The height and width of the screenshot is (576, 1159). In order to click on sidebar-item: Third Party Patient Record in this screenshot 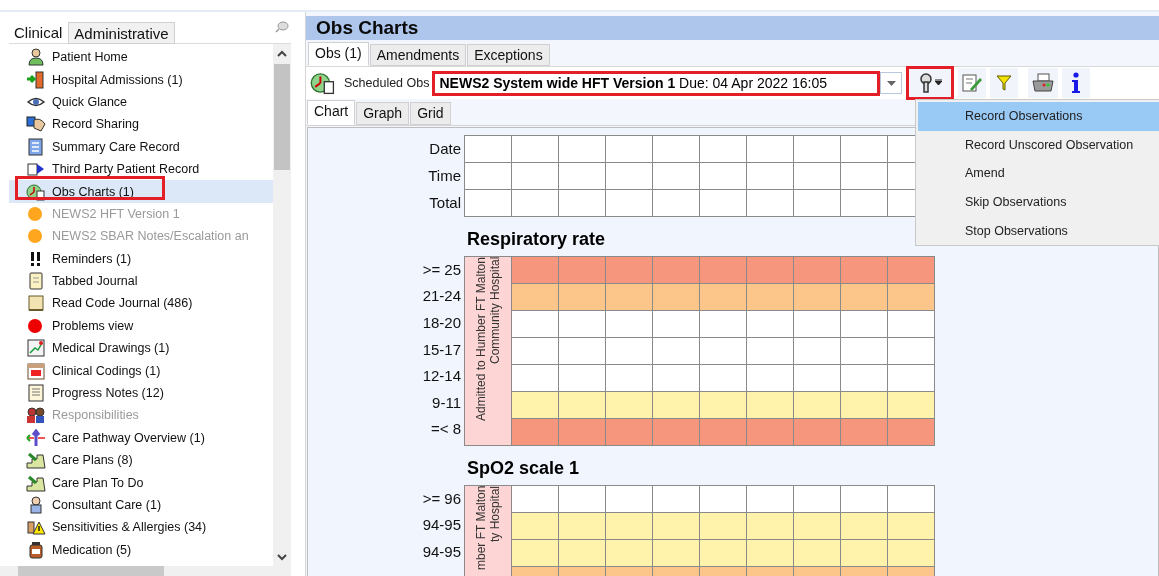, I will do `click(141, 169)`.